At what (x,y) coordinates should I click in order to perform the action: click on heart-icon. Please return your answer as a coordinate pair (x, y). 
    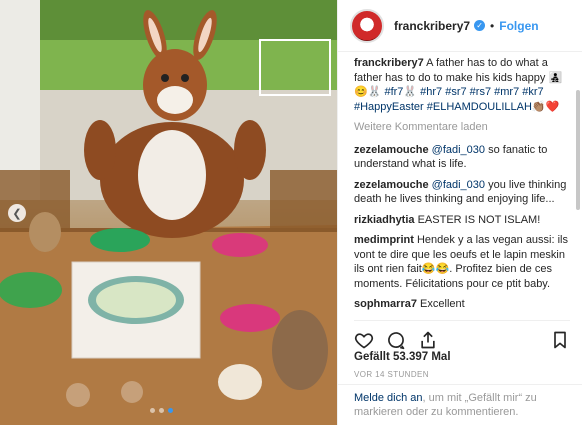
    Looking at the image, I should click on (364, 340).